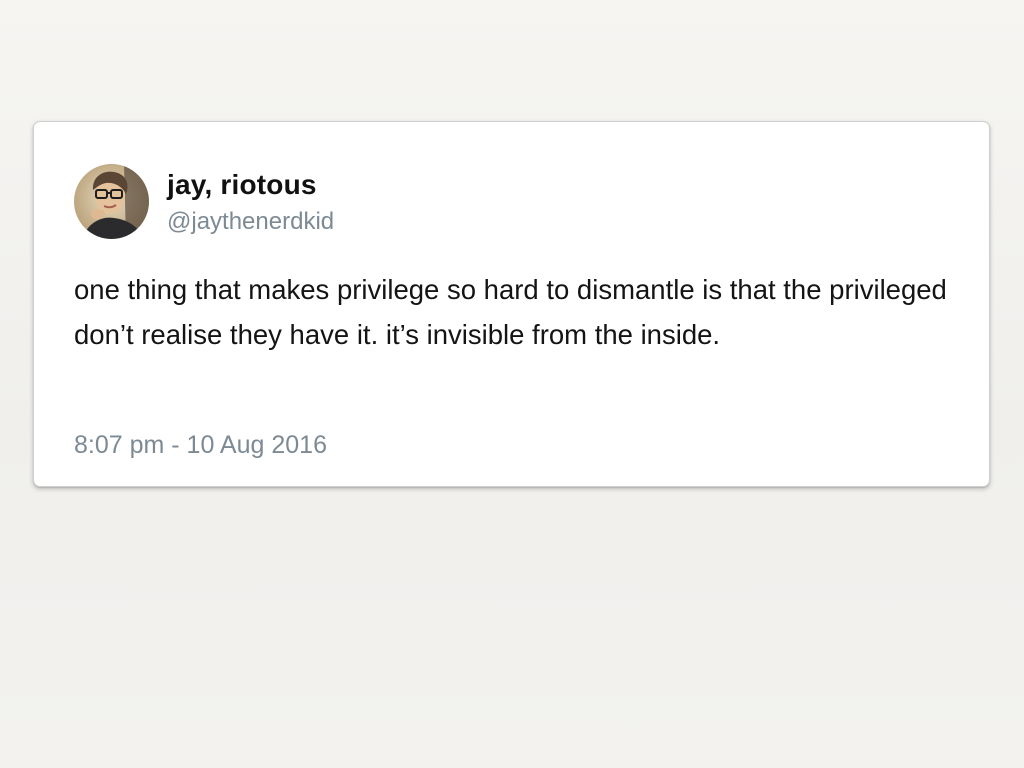 This screenshot has width=1024, height=768. I want to click on user-handle: @jaythenerdkid, so click(250, 222).